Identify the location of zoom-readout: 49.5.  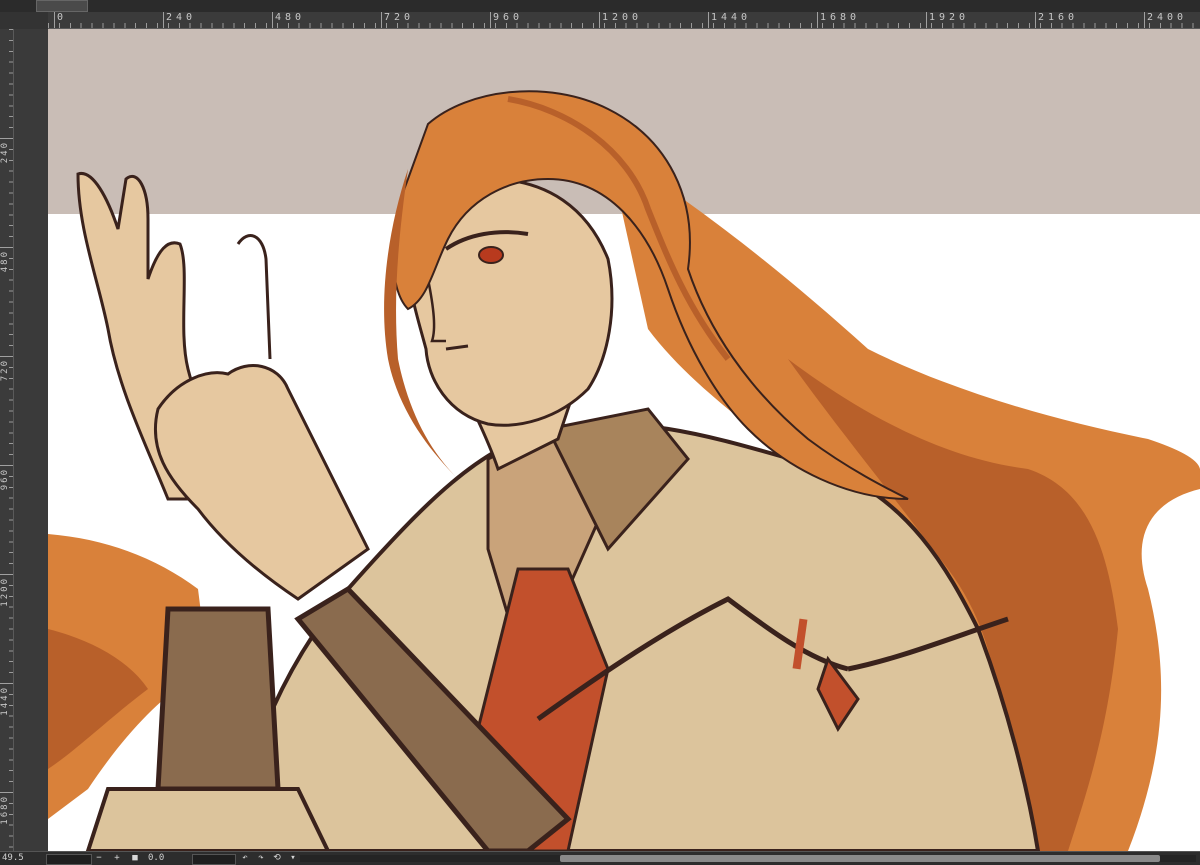
(13, 858).